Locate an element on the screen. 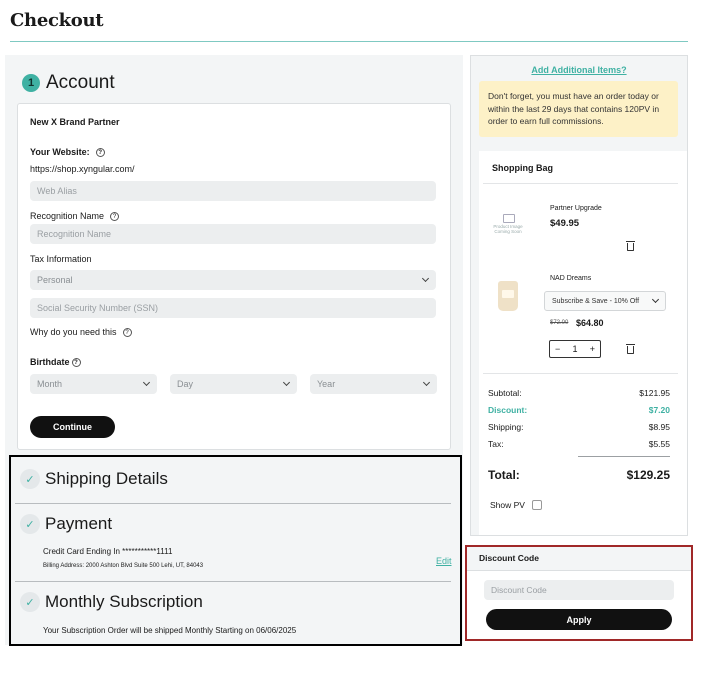 This screenshot has width=701, height=683. payment-header: ✓ Payment is located at coordinates (66, 524).